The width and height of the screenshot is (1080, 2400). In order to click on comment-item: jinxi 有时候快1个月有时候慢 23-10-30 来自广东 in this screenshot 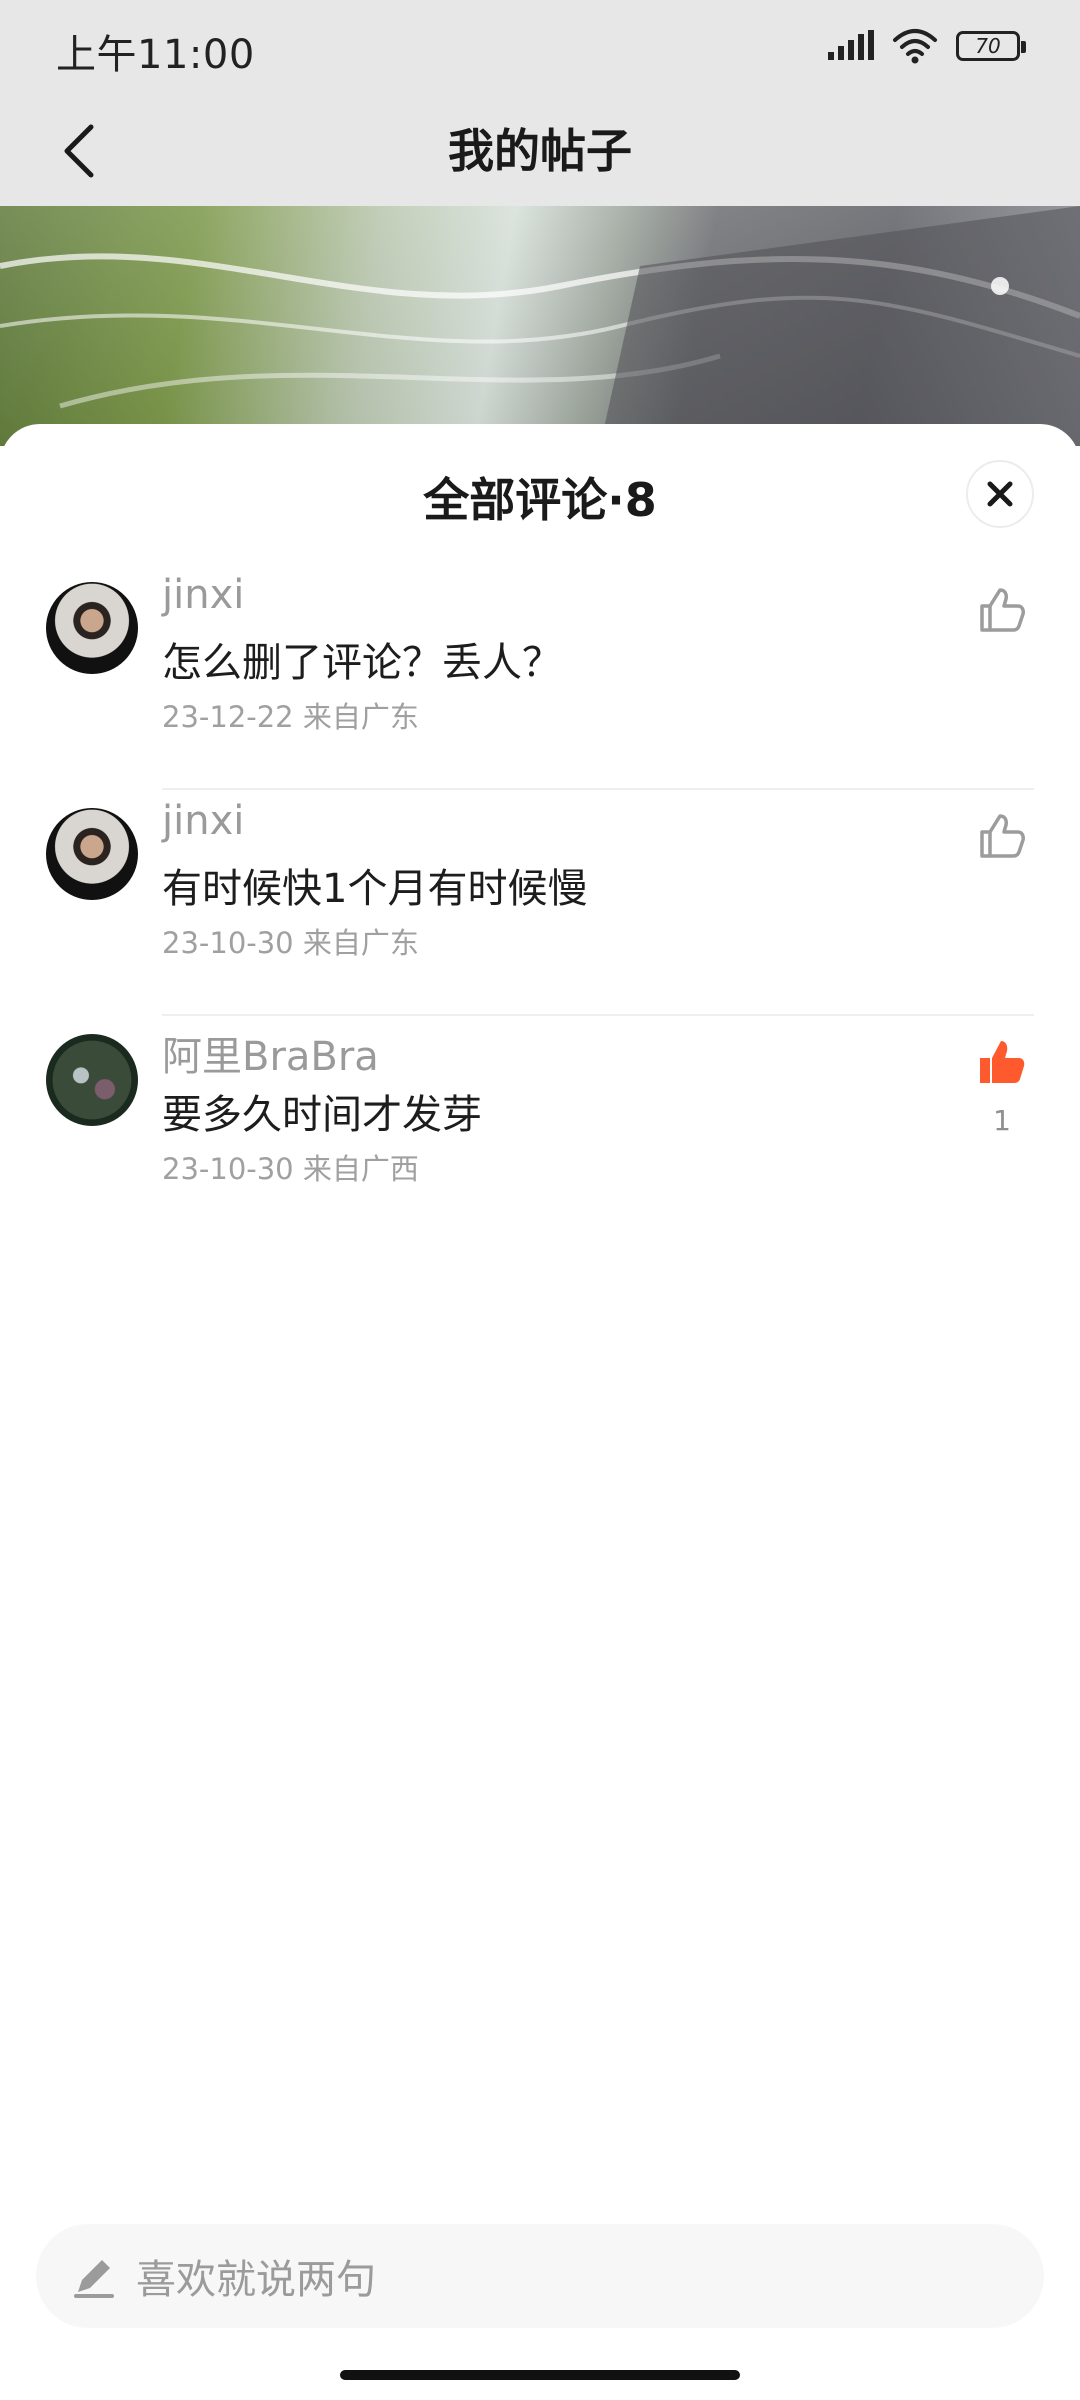, I will do `click(540, 903)`.